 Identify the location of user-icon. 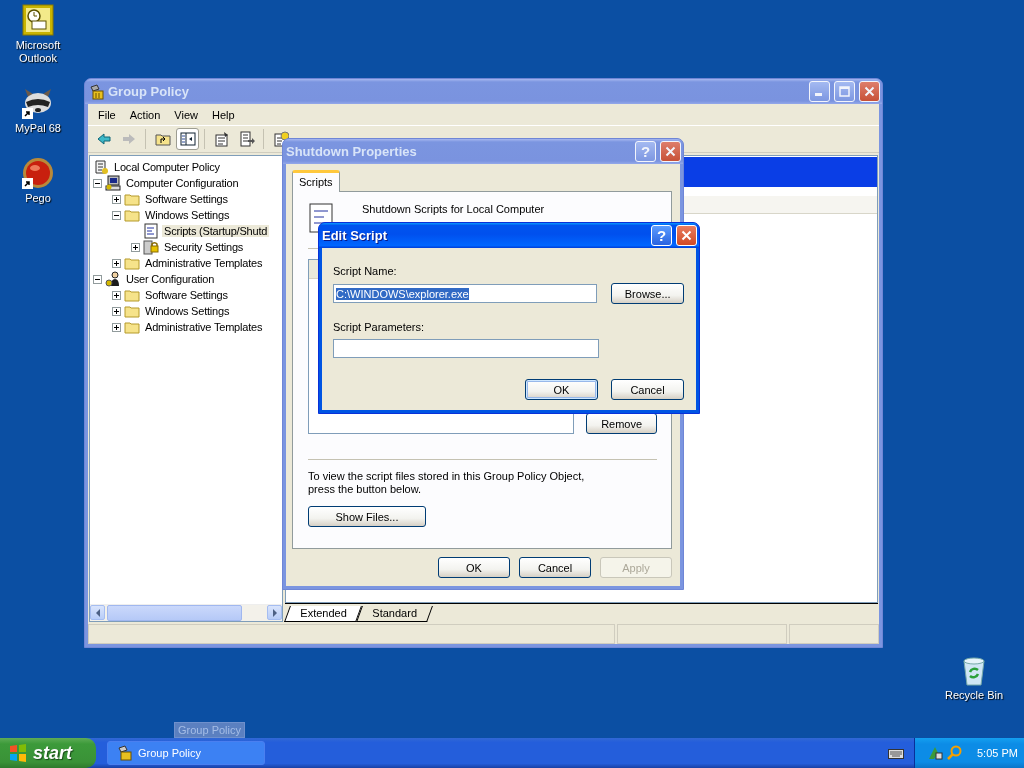
(113, 279).